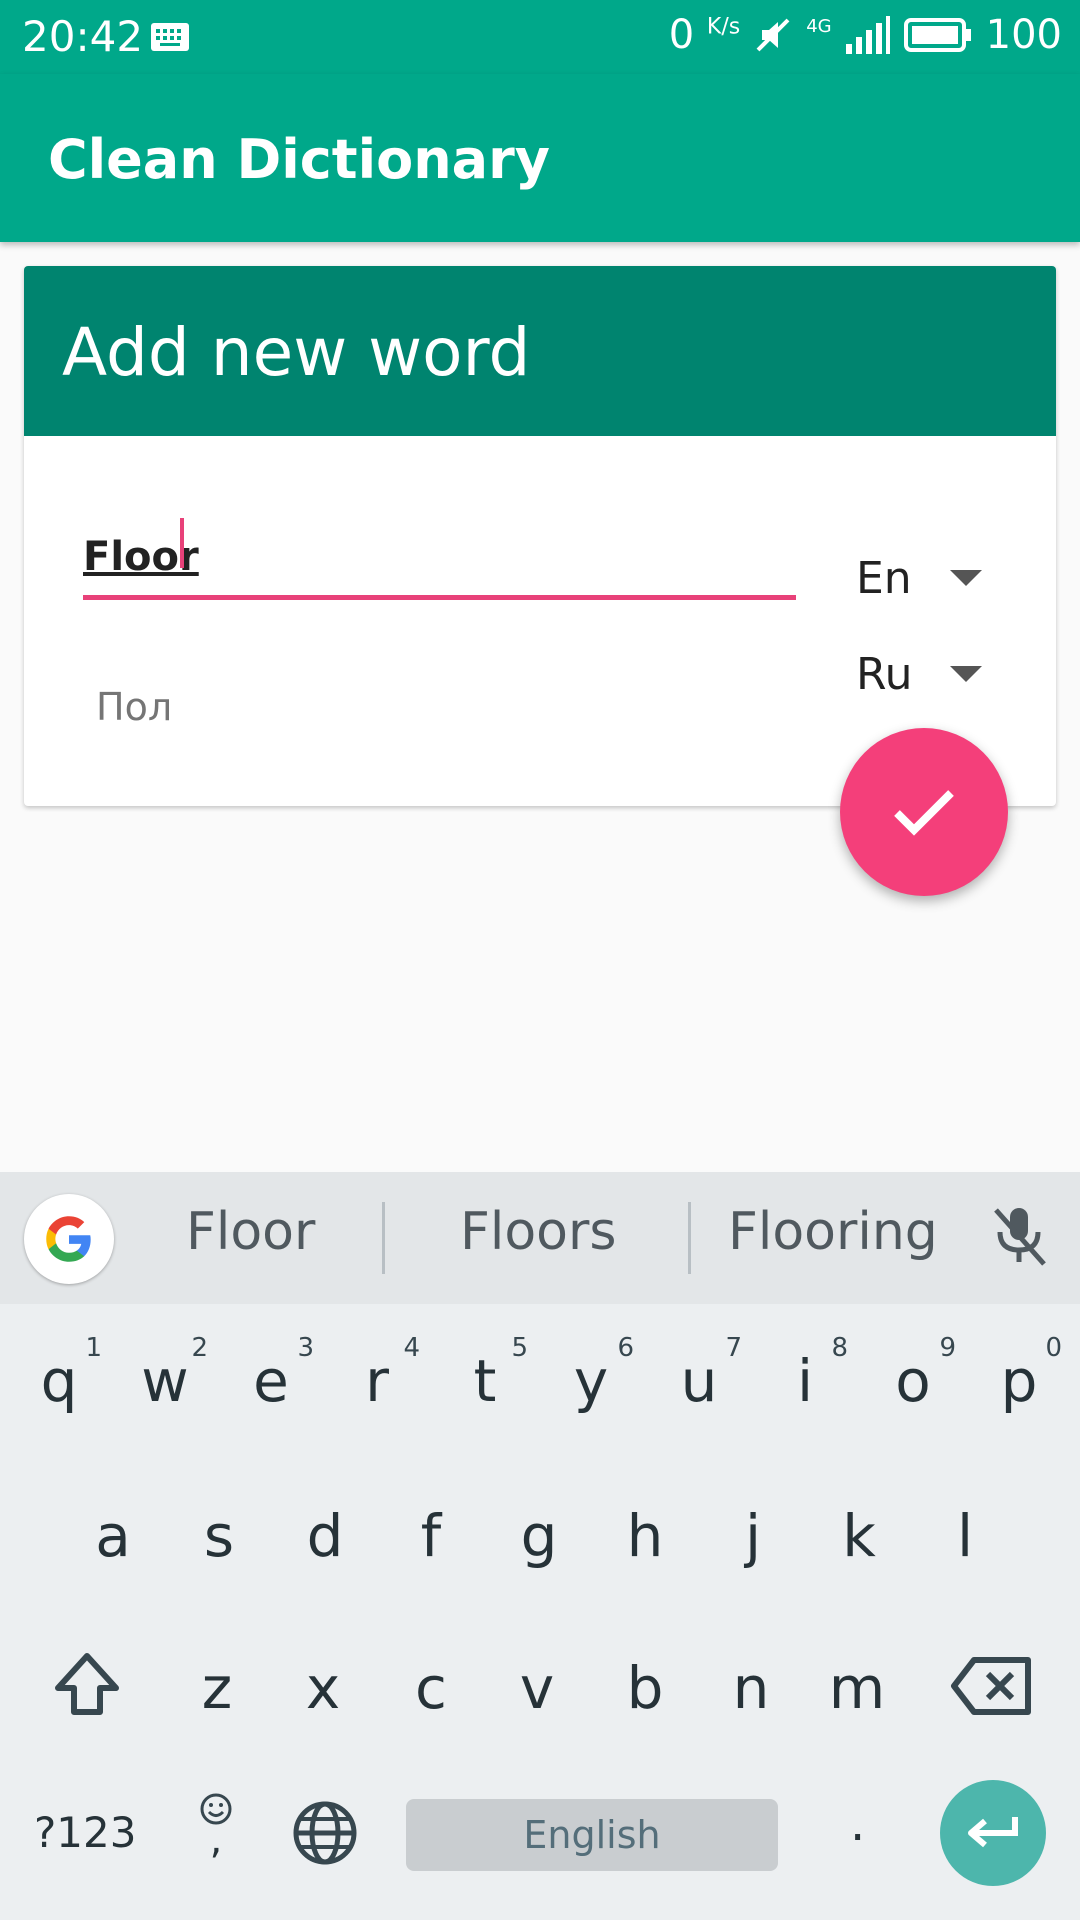 The height and width of the screenshot is (1920, 1080). Describe the element at coordinates (884, 674) in the screenshot. I see `target-language-value: Ru` at that location.